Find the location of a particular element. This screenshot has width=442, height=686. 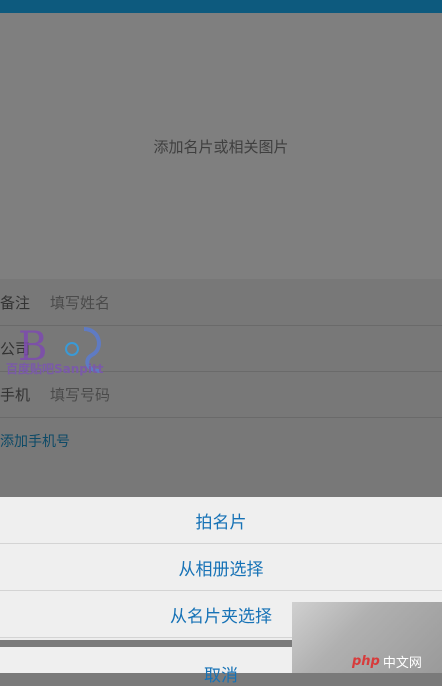

top-status-bar is located at coordinates (221, 6).